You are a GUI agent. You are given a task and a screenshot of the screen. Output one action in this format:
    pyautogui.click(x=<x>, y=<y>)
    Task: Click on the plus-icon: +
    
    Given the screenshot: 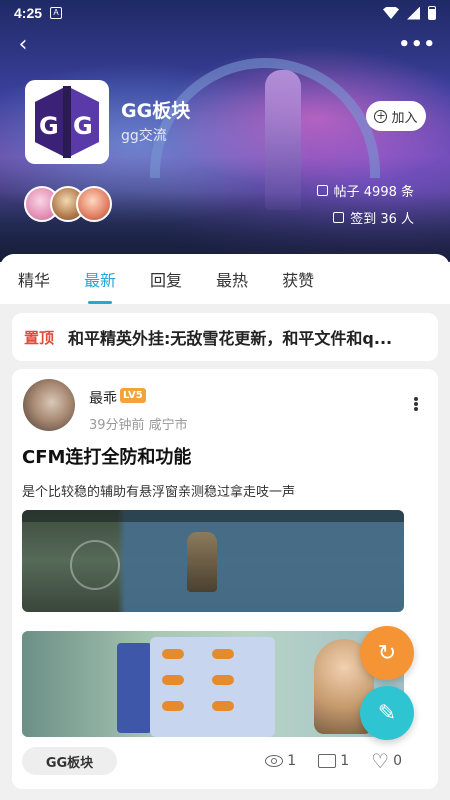 What is the action you would take?
    pyautogui.click(x=381, y=115)
    